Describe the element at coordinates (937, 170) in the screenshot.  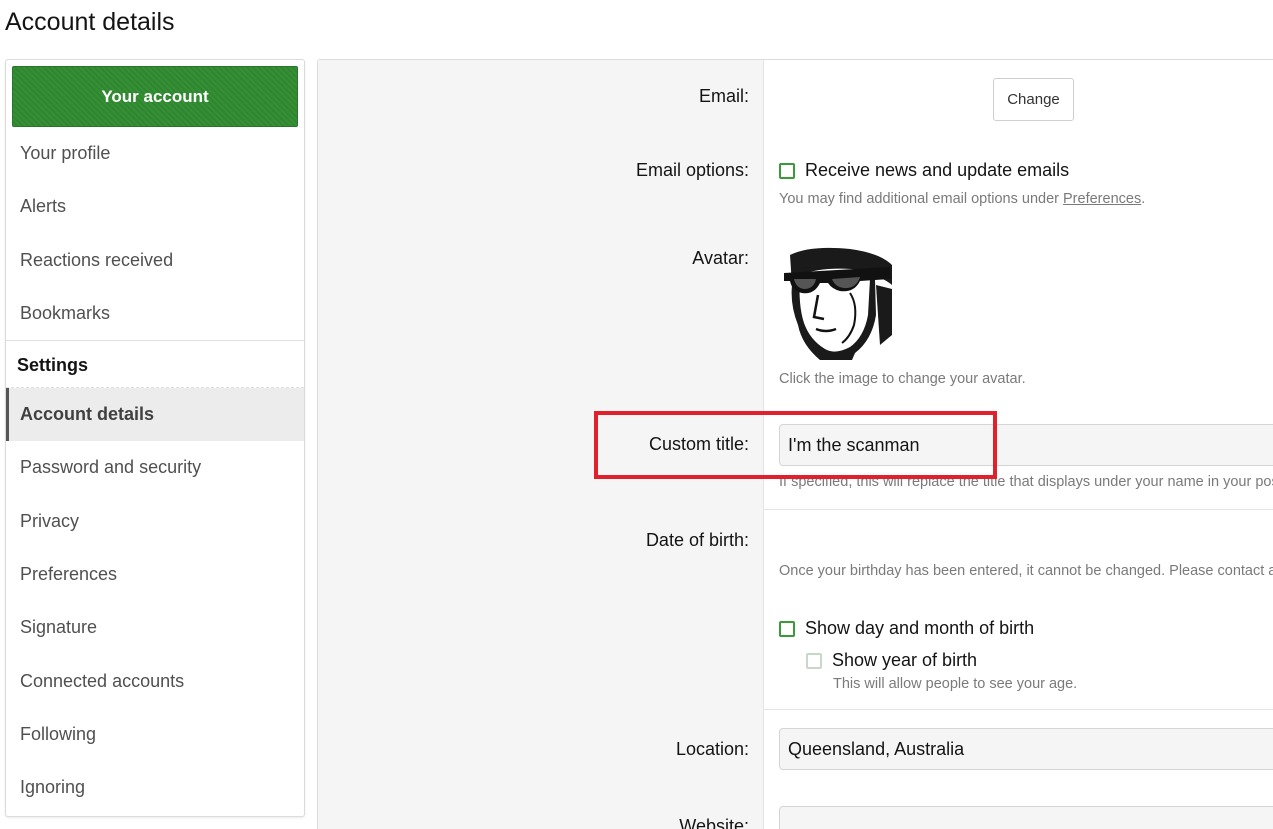
I see `receive-news-label: Receive news and update emails` at that location.